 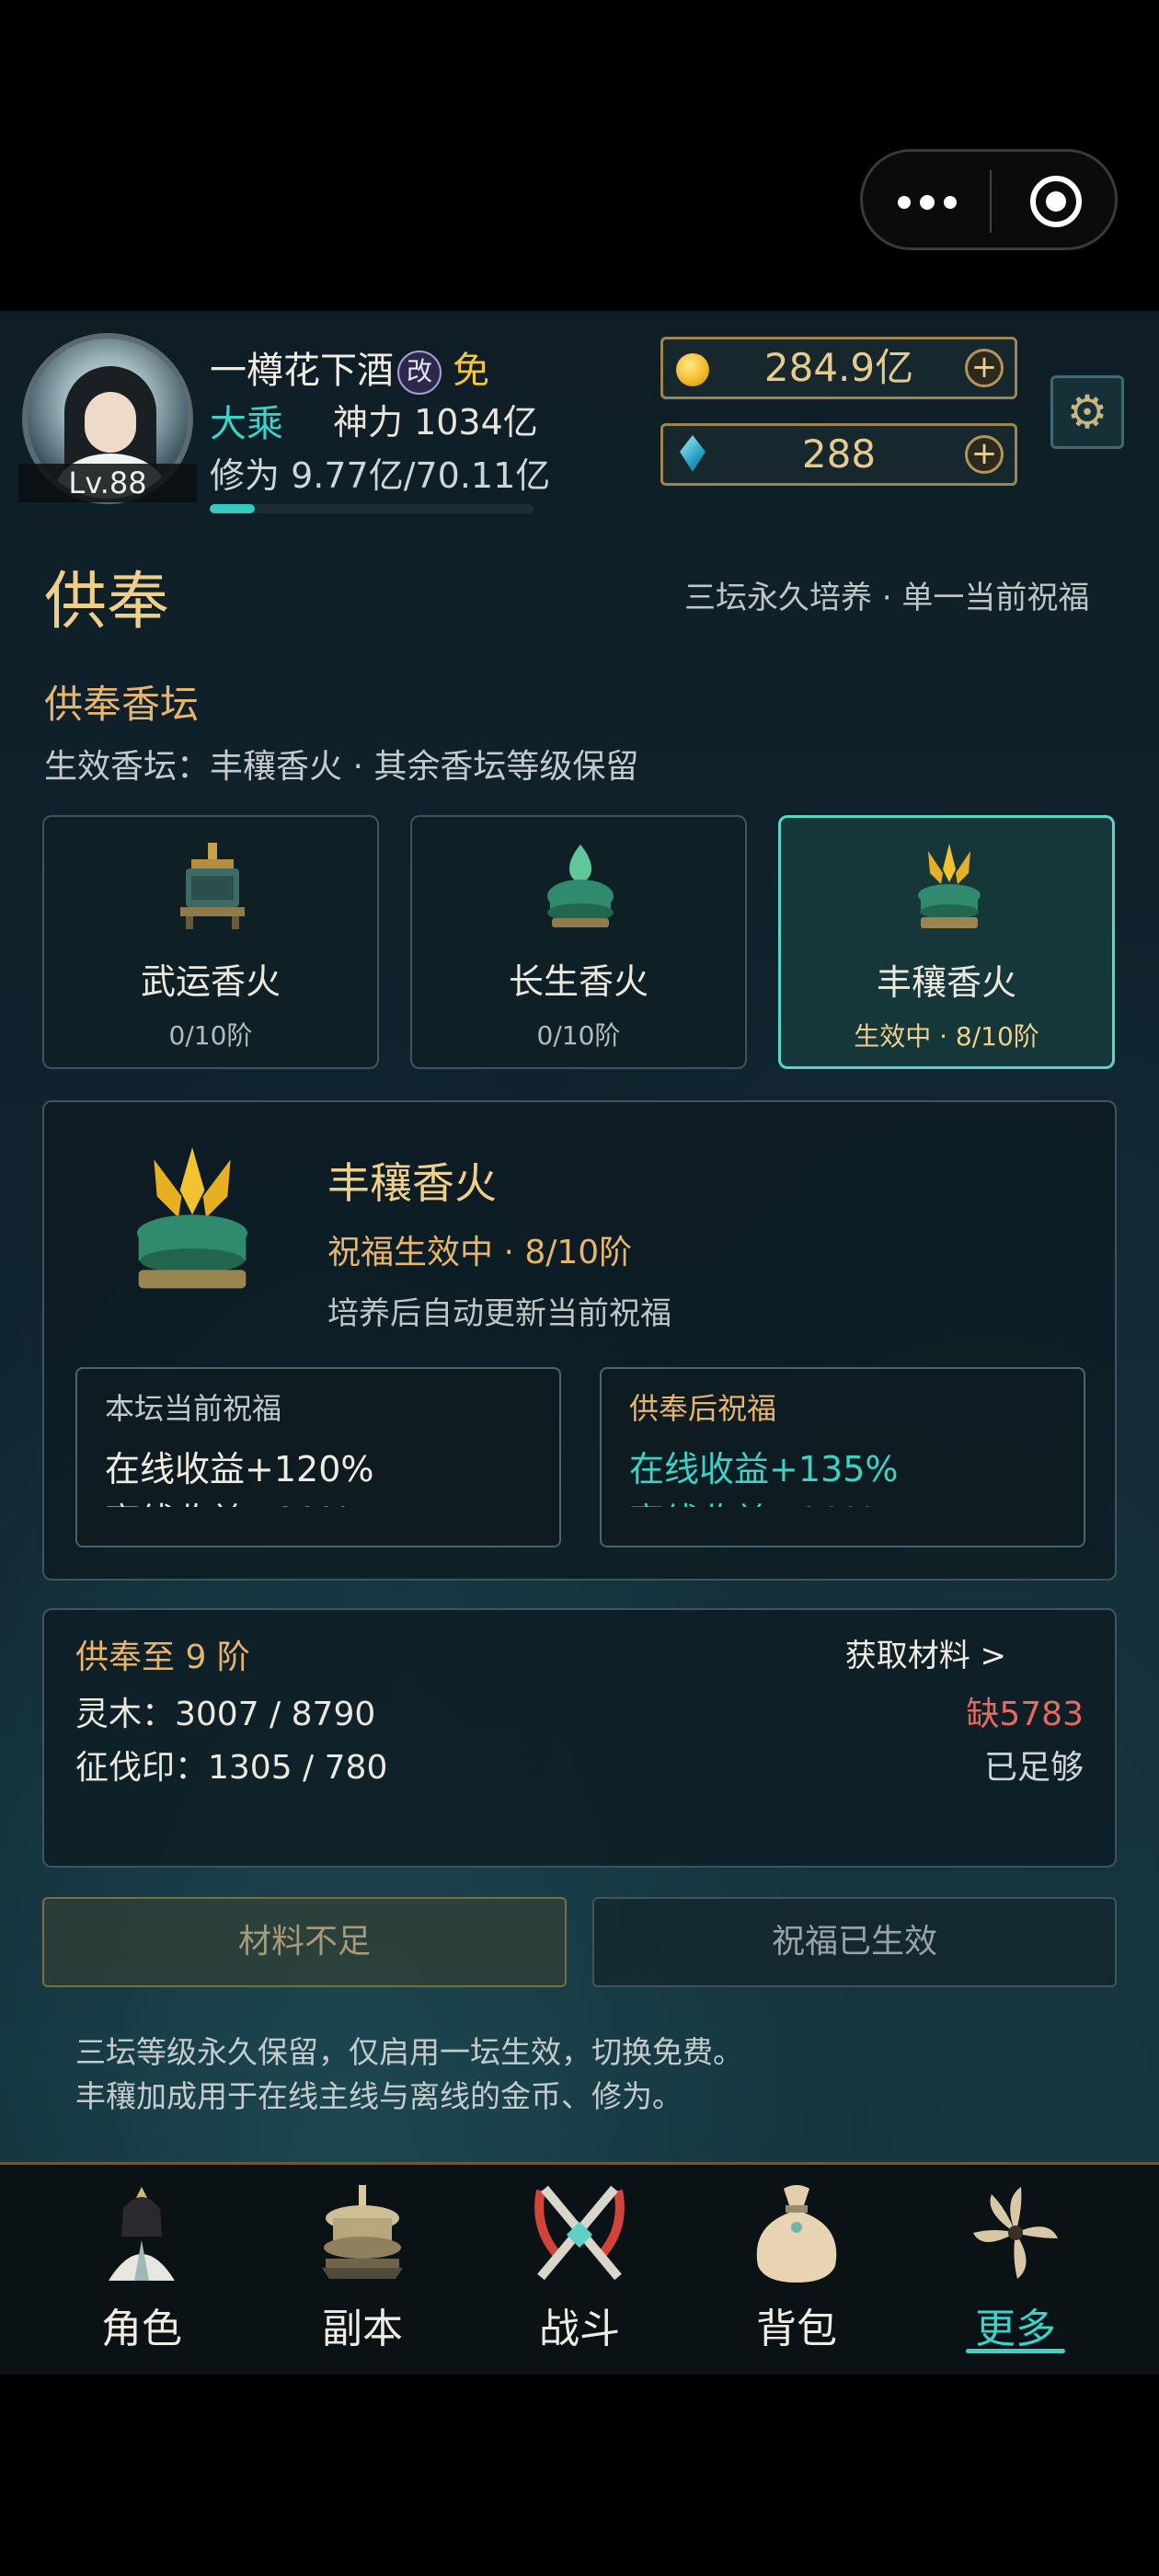 I want to click on upgrade-target-label: 供奉至 9 阶, so click(x=162, y=1657).